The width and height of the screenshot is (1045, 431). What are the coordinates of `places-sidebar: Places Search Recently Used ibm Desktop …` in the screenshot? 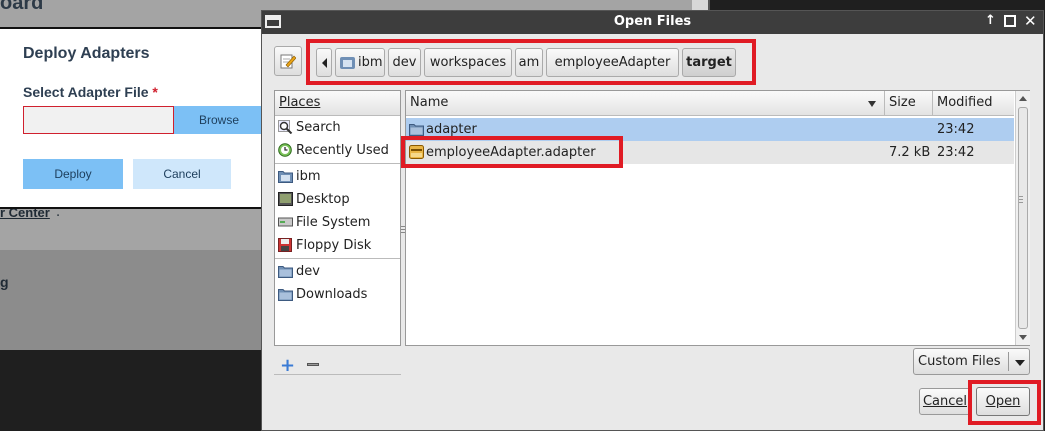 It's located at (337, 218).